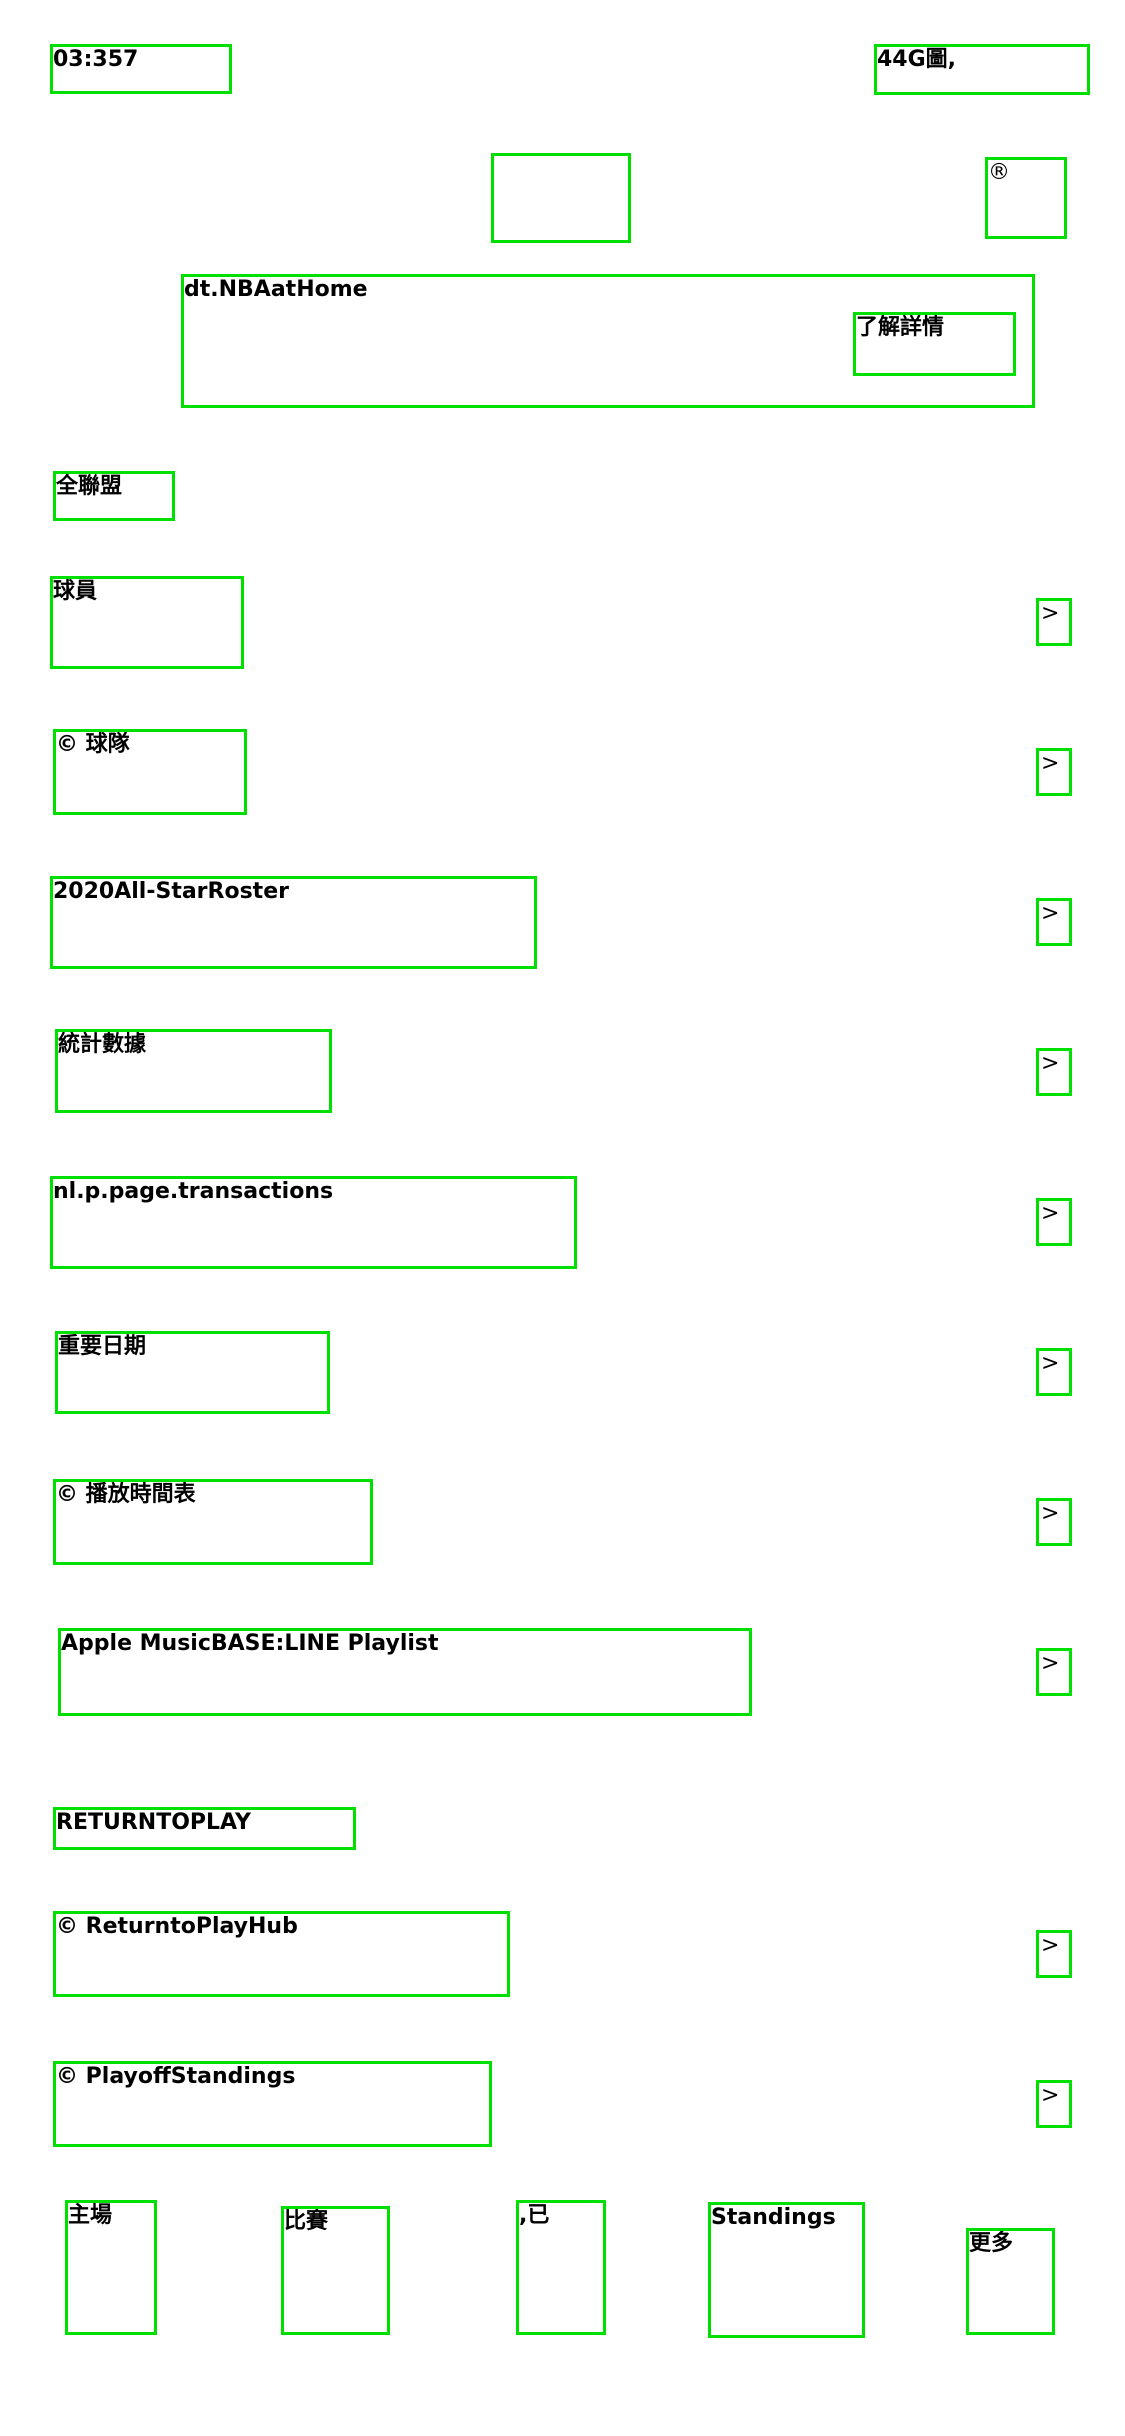 The image size is (1125, 2436). I want to click on app-logo, so click(561, 198).